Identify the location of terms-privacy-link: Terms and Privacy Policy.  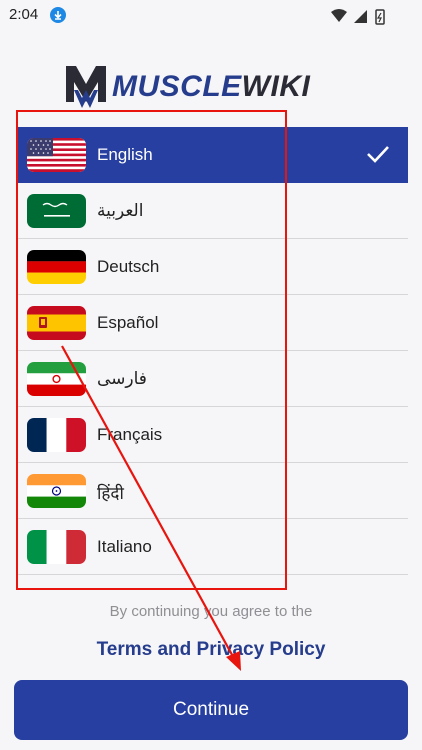
(211, 650).